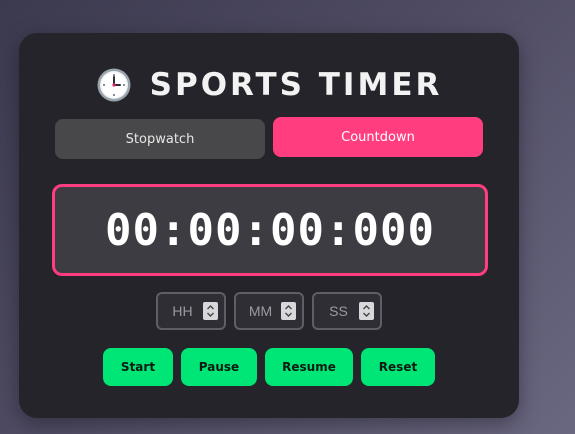 Image resolution: width=575 pixels, height=434 pixels. I want to click on hours-input: HH, so click(191, 311).